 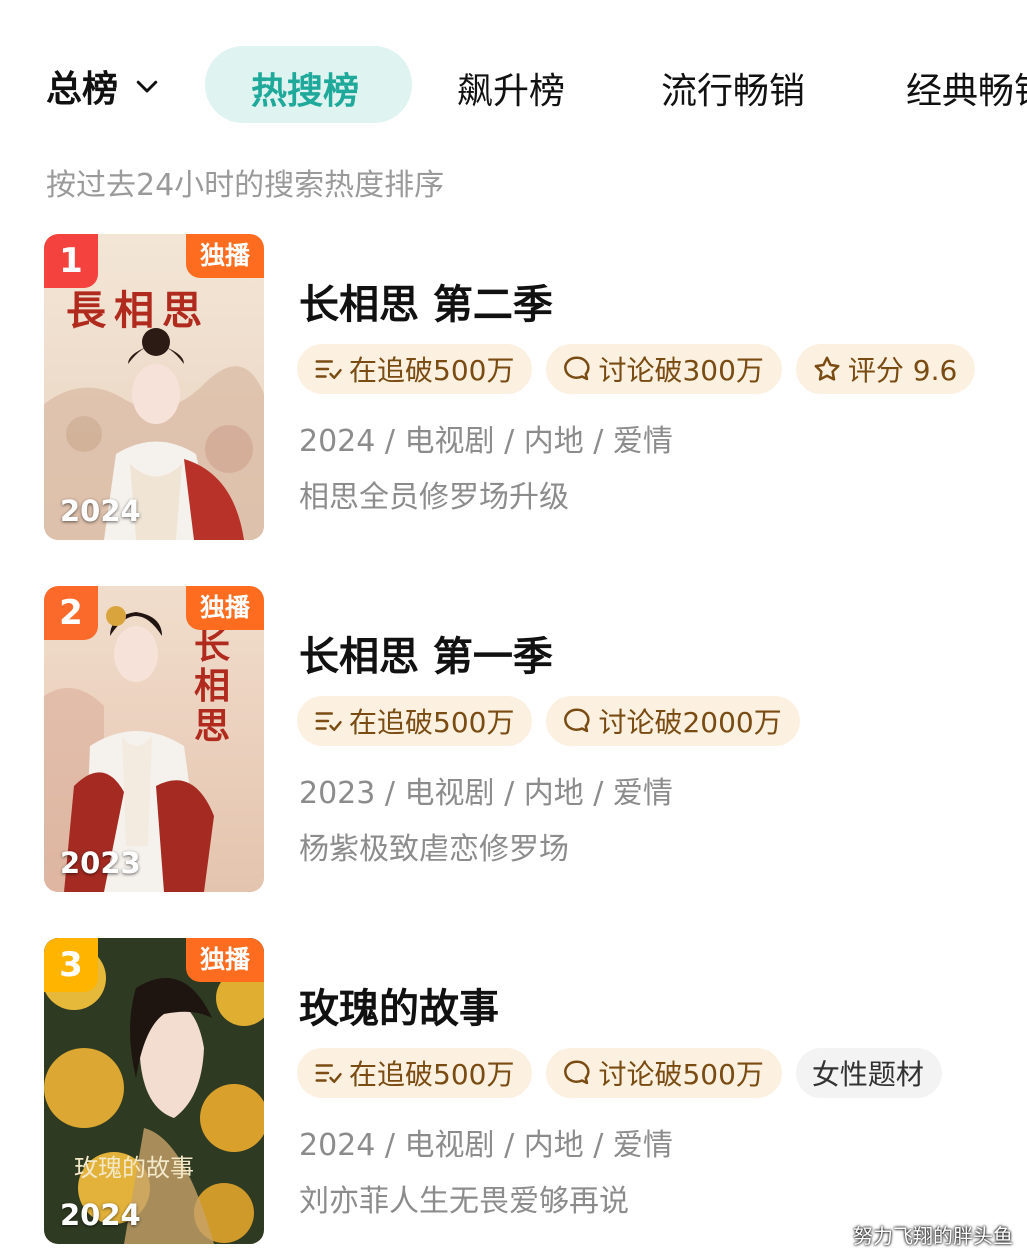 I want to click on rank-badge: 1, so click(x=71, y=261).